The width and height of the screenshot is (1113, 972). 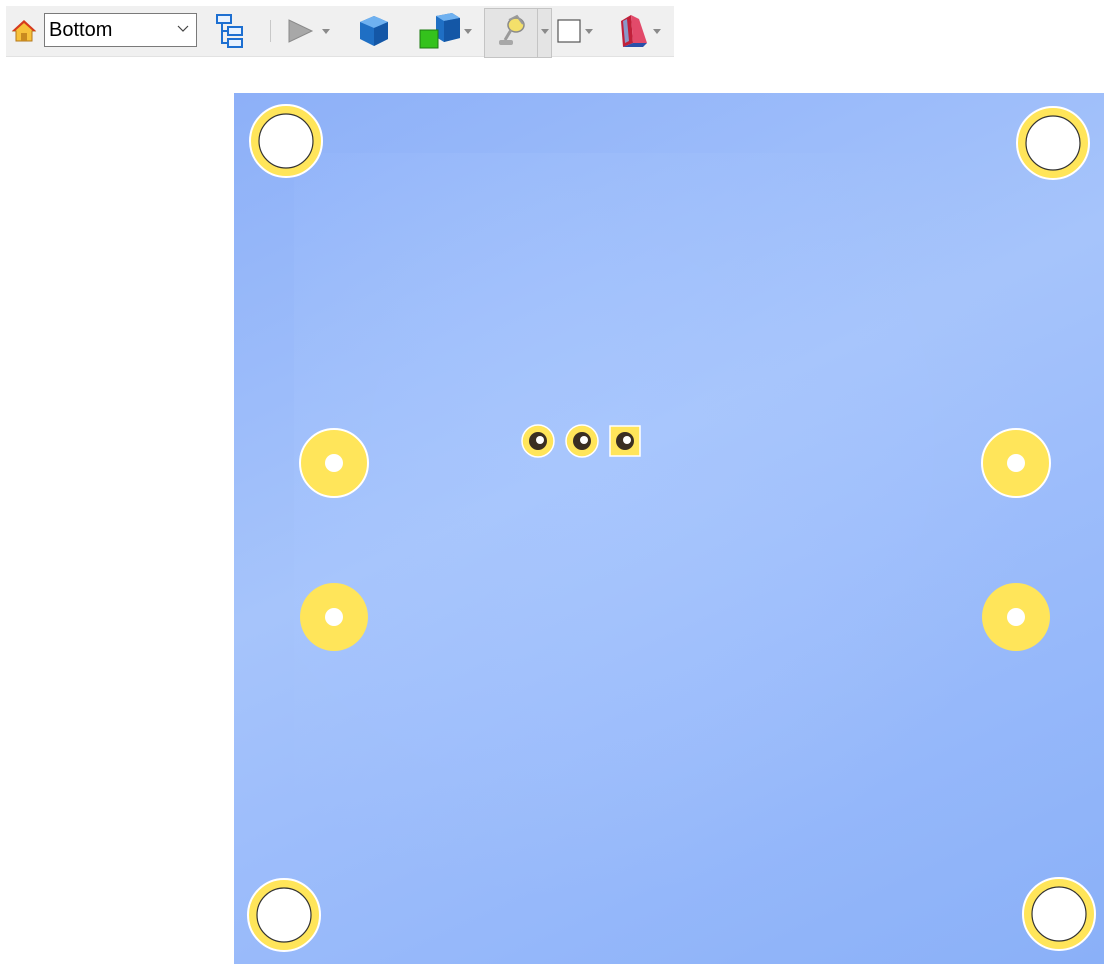 I want to click on frame-icon, so click(x=569, y=31).